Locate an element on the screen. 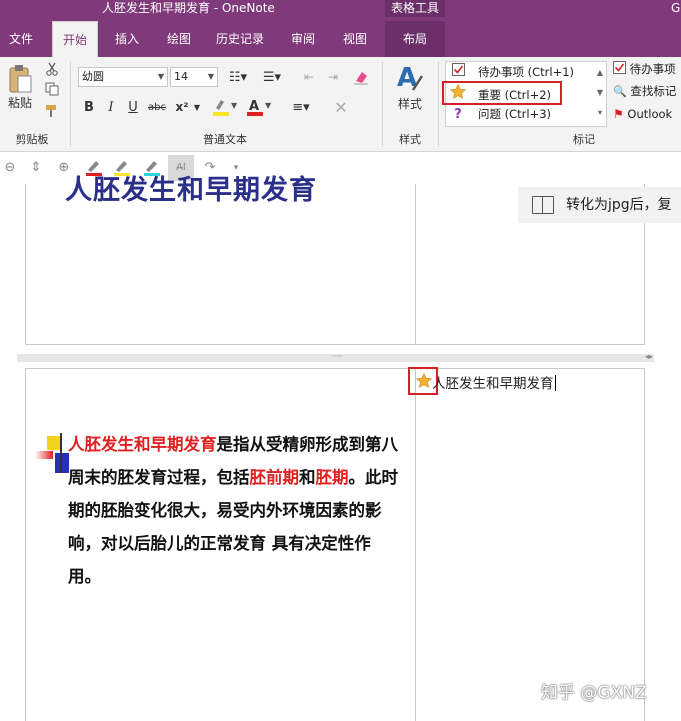  font-name-combo: 幼圆 ▼ is located at coordinates (123, 77).